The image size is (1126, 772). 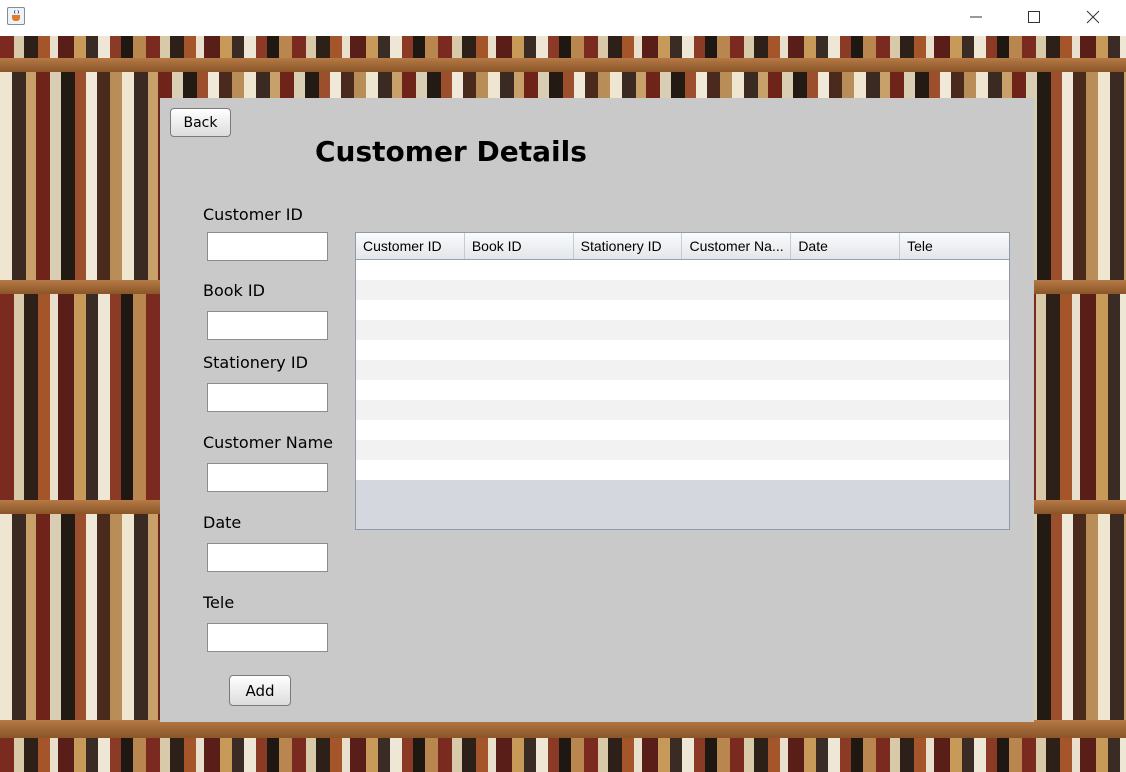 I want to click on window-title-bar, so click(x=563, y=18).